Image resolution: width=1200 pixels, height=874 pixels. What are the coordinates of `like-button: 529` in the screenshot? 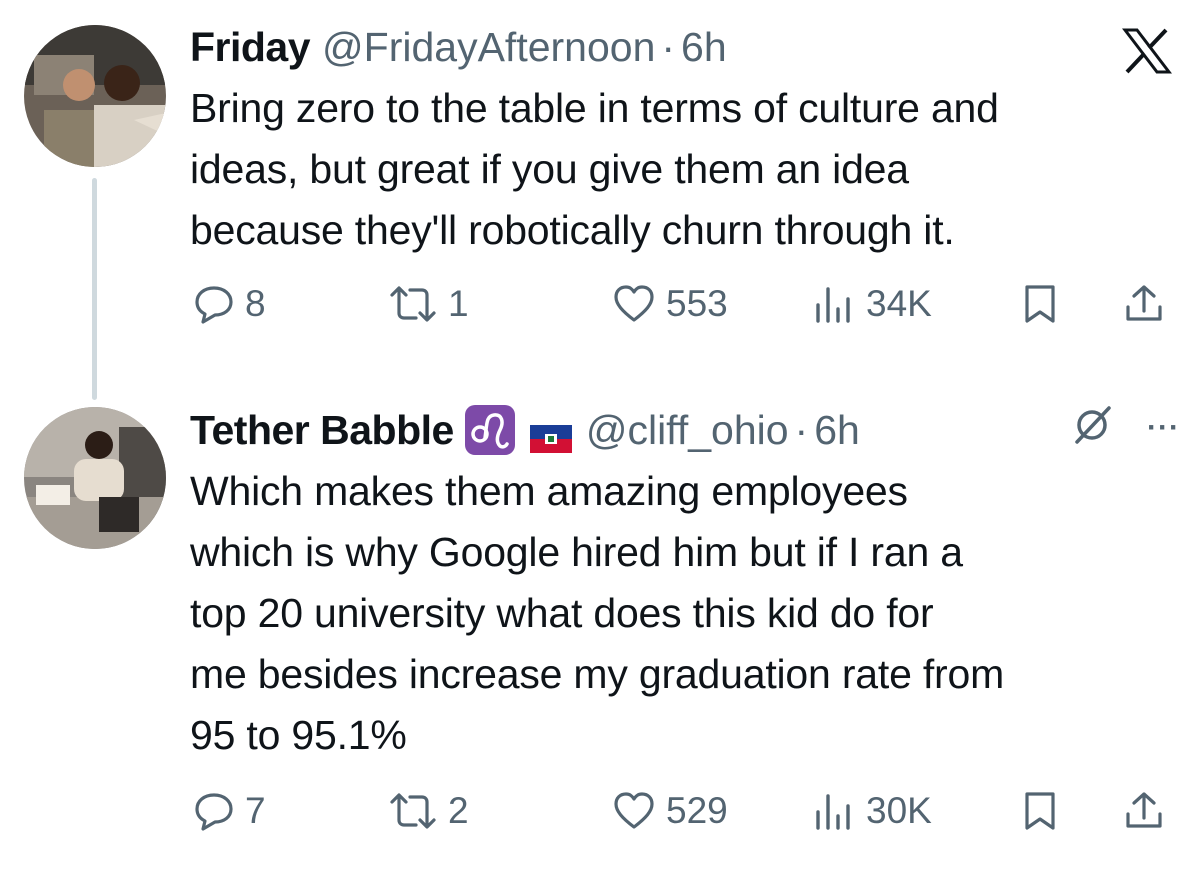 It's located at (670, 811).